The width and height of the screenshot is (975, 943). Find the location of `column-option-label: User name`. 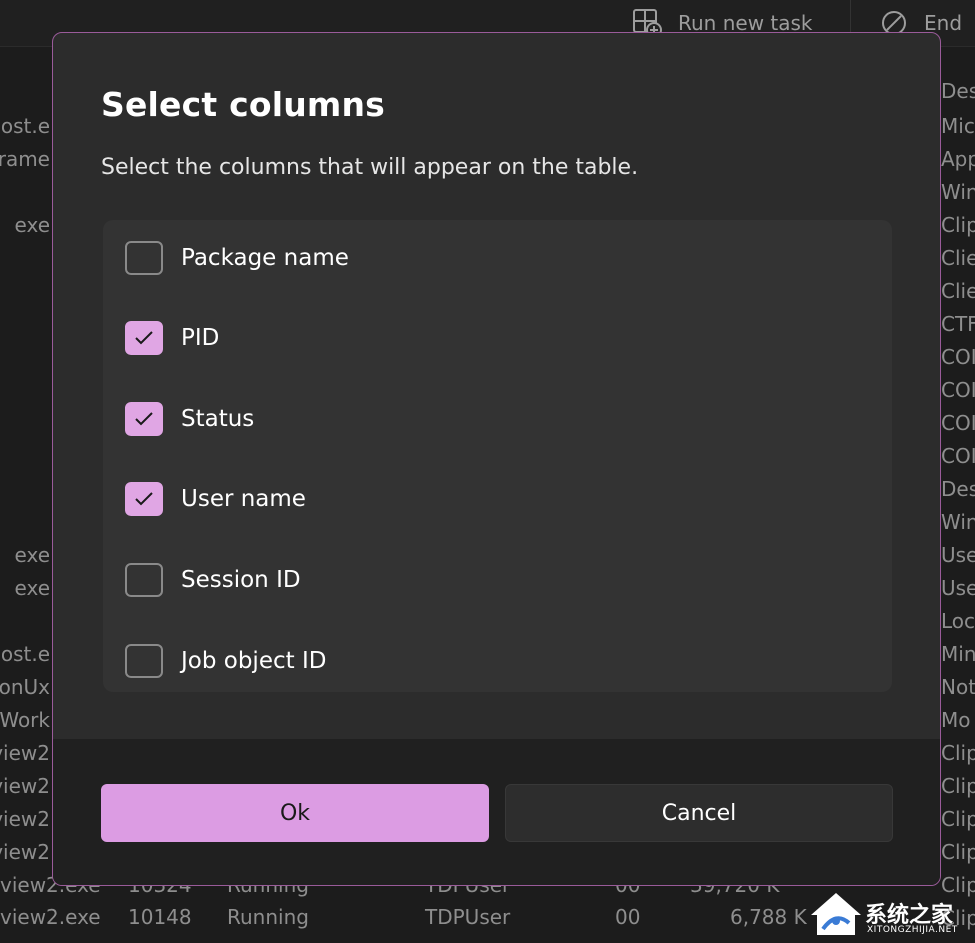

column-option-label: User name is located at coordinates (243, 499).